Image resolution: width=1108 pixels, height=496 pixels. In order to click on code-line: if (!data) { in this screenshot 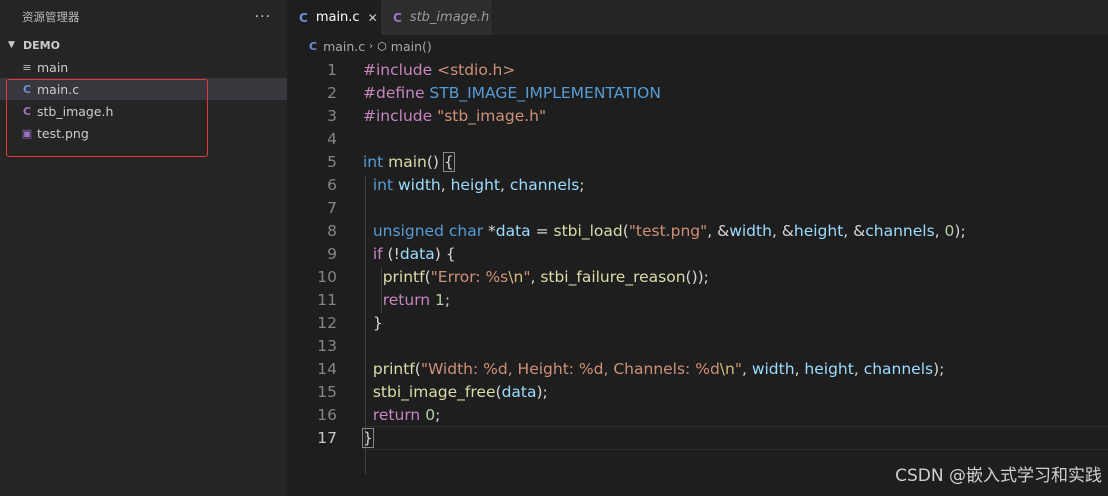, I will do `click(414, 254)`.